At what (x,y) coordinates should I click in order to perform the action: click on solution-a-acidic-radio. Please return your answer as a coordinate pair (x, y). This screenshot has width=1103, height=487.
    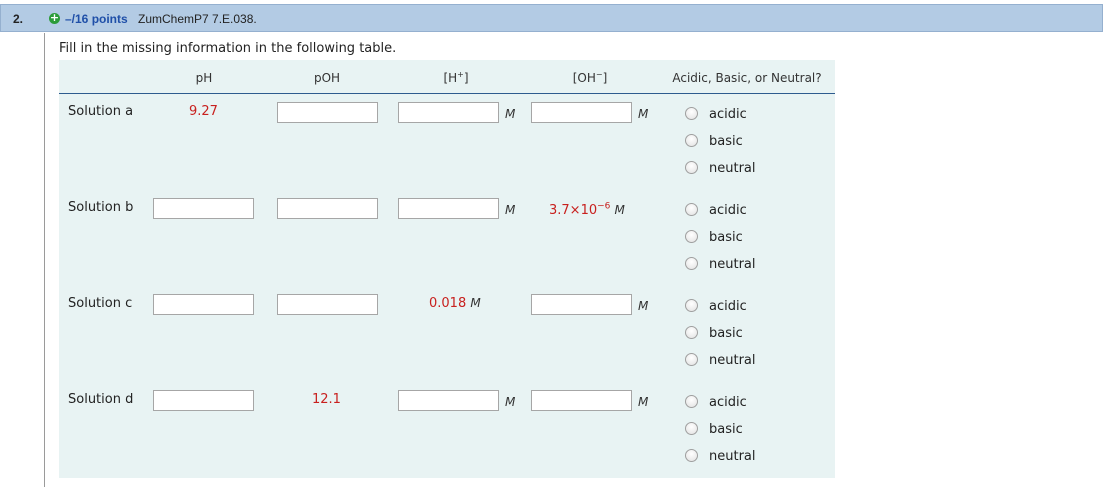
    Looking at the image, I should click on (691, 113).